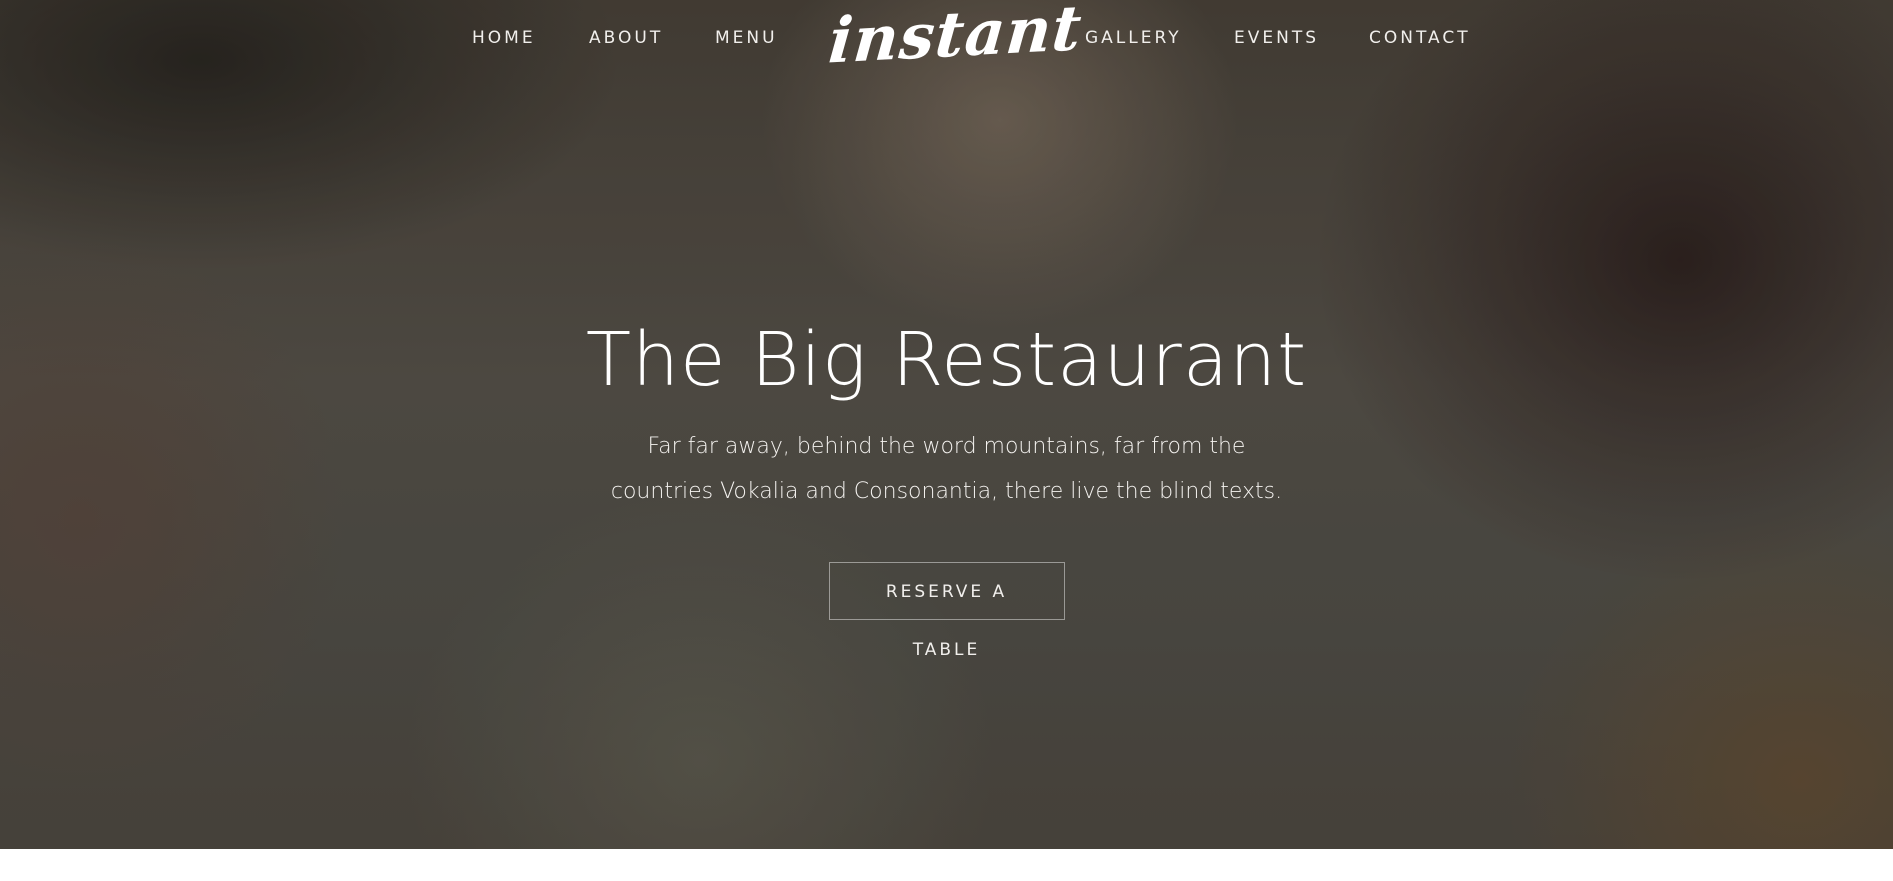 The image size is (1893, 881). What do you see at coordinates (1420, 38) in the screenshot?
I see `nav-link-contact: CONTACT` at bounding box center [1420, 38].